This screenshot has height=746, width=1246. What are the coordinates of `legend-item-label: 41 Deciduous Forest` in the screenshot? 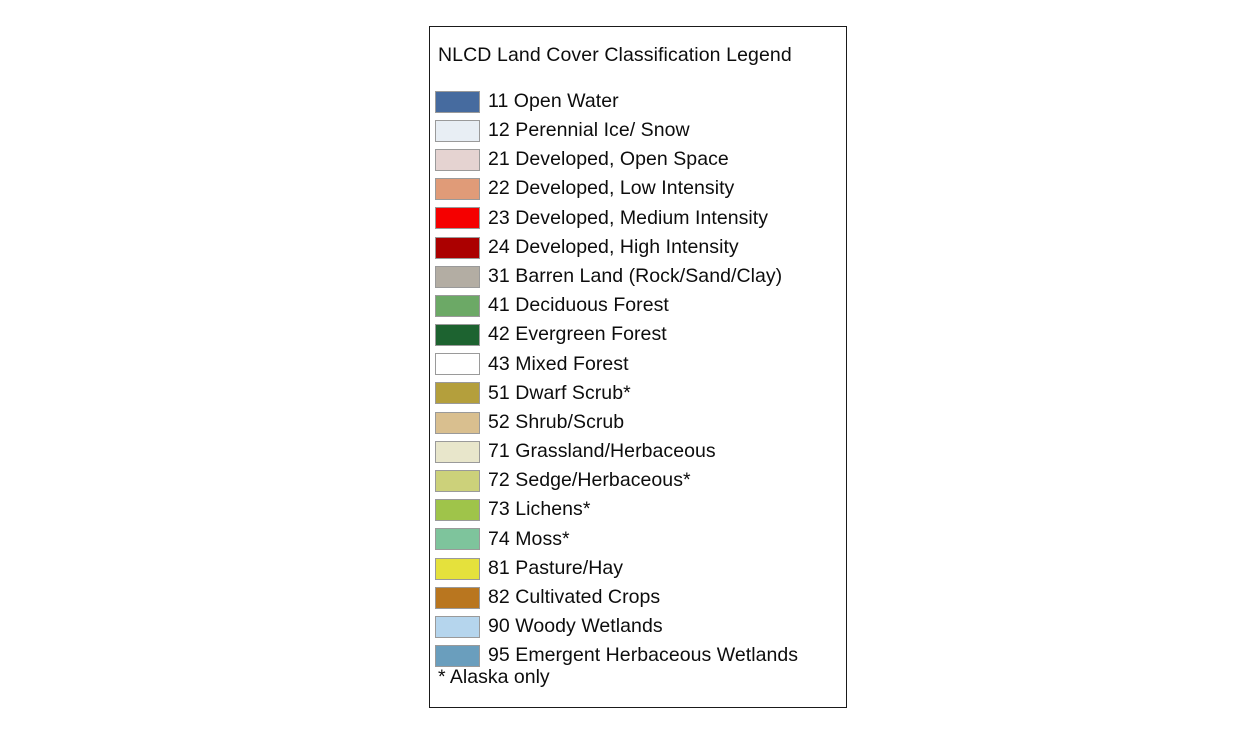 It's located at (578, 305).